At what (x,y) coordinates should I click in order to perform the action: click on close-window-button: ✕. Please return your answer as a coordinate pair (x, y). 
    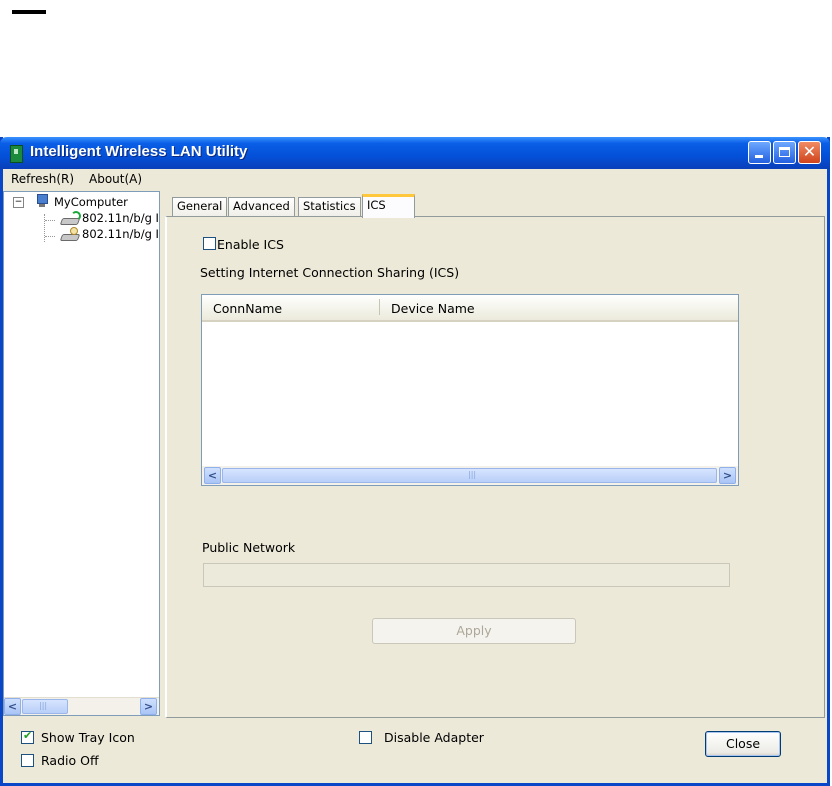
    Looking at the image, I should click on (809, 152).